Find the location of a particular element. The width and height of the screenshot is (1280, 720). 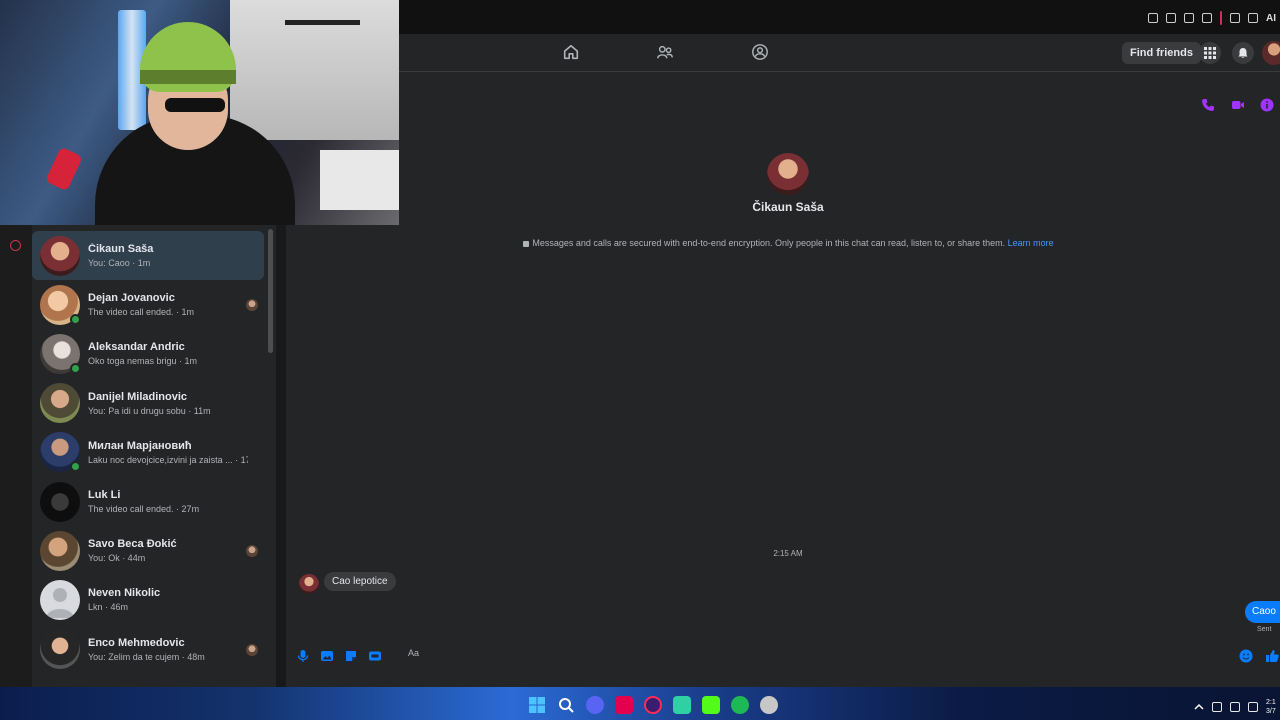

volume-icon is located at coordinates (1253, 707).